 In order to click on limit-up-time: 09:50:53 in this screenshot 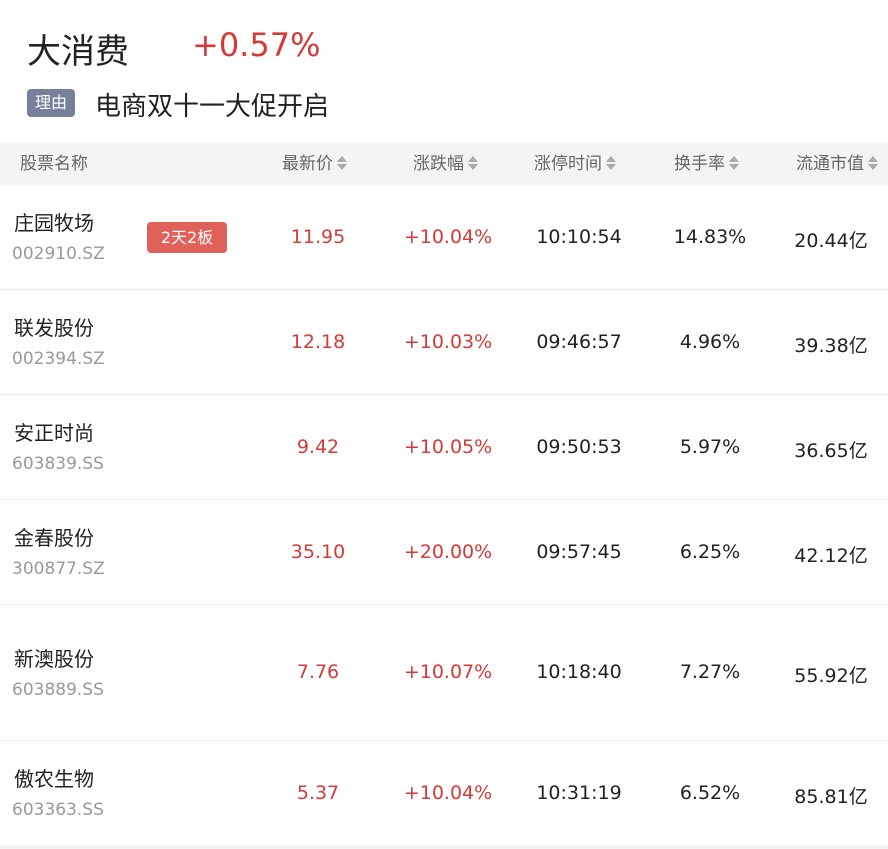, I will do `click(579, 447)`.